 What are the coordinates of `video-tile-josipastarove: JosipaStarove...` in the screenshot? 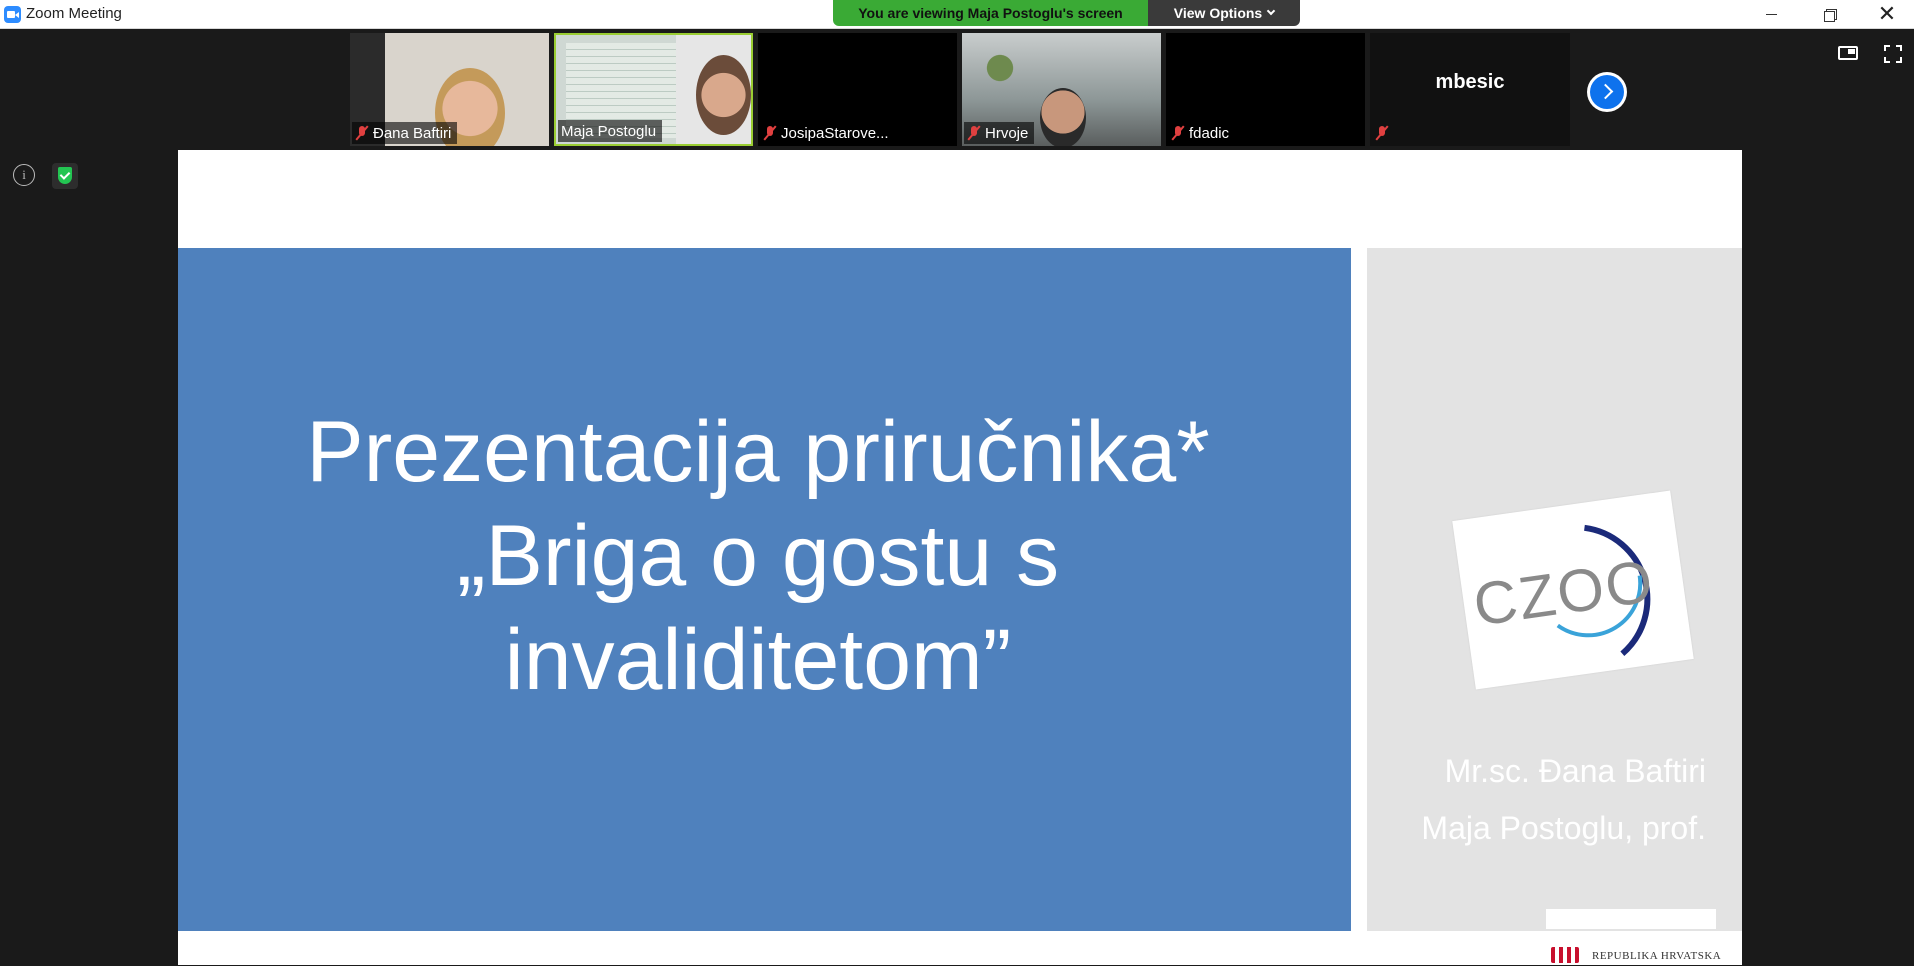 It's located at (857, 89).